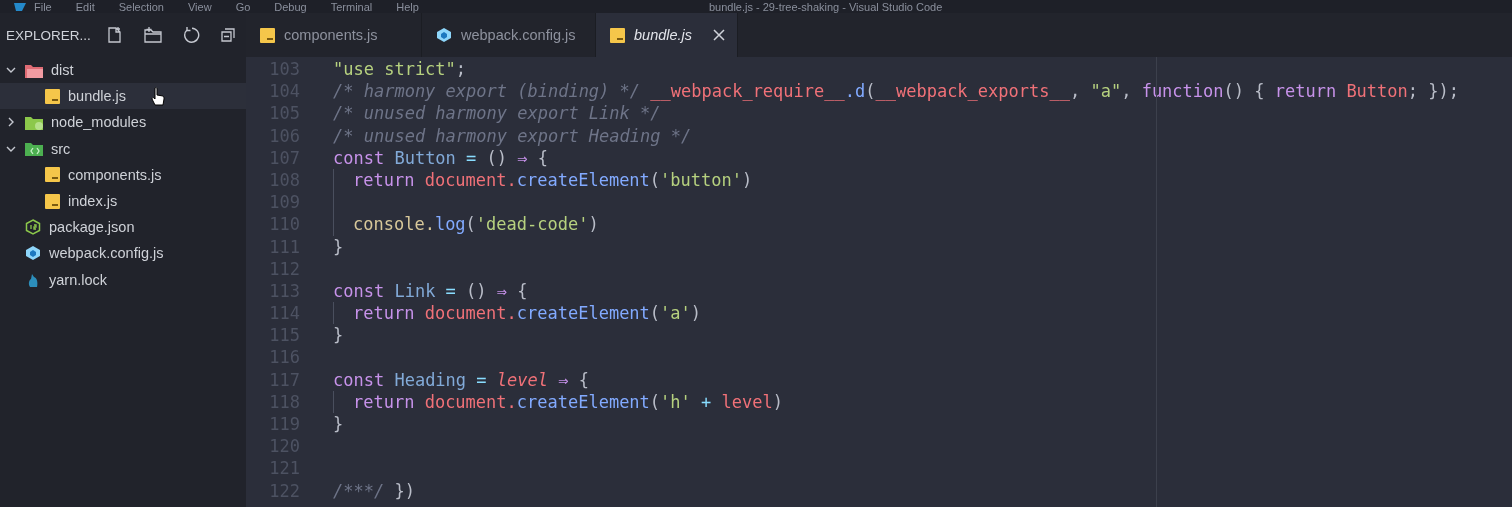 The height and width of the screenshot is (507, 1512). What do you see at coordinates (123, 174) in the screenshot?
I see `tree-item: components.js` at bounding box center [123, 174].